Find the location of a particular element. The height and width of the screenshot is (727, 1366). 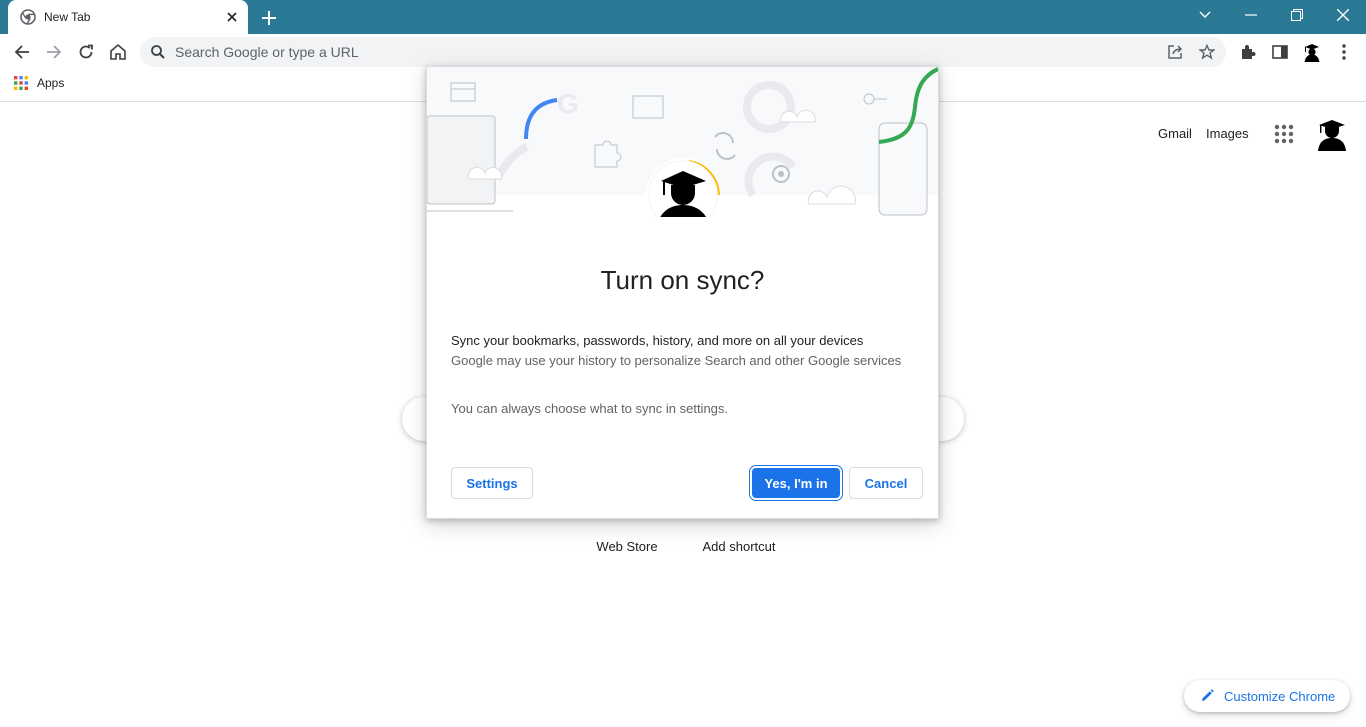

google-apps-icon is located at coordinates (1284, 134).